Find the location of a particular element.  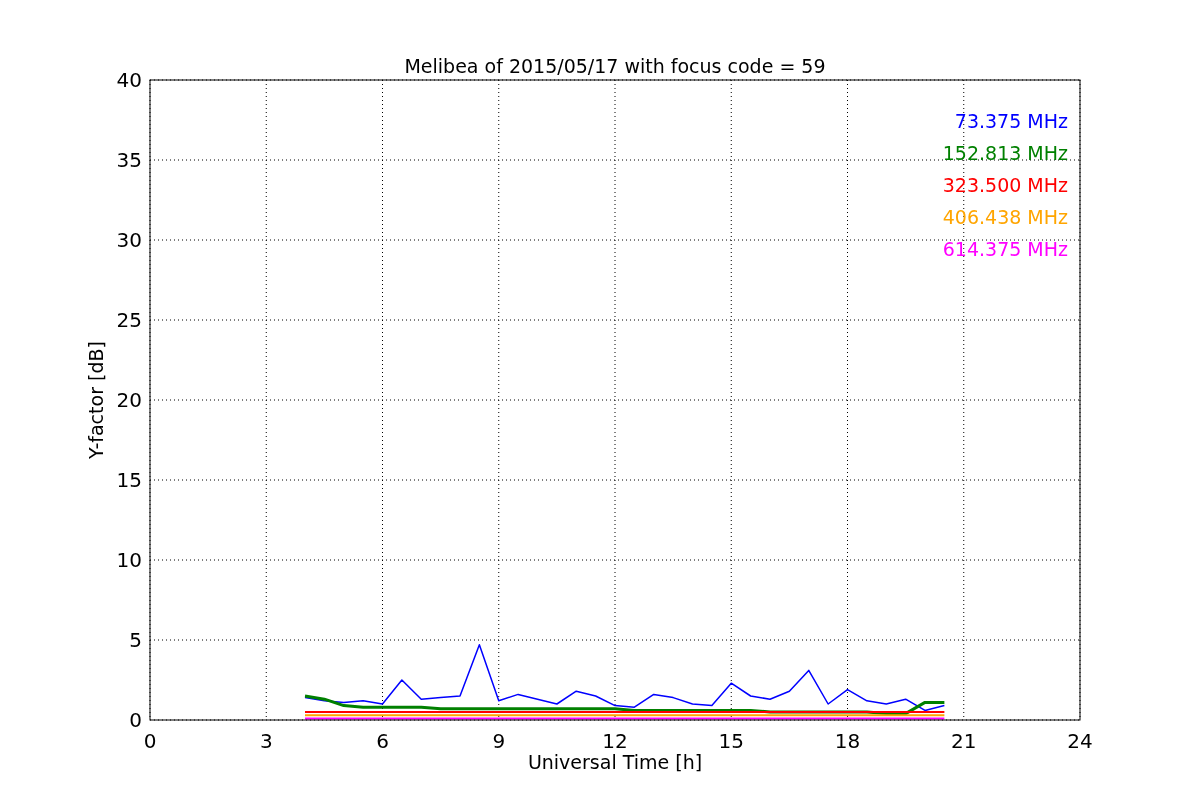

x-tick-label: 6 is located at coordinates (382, 741).